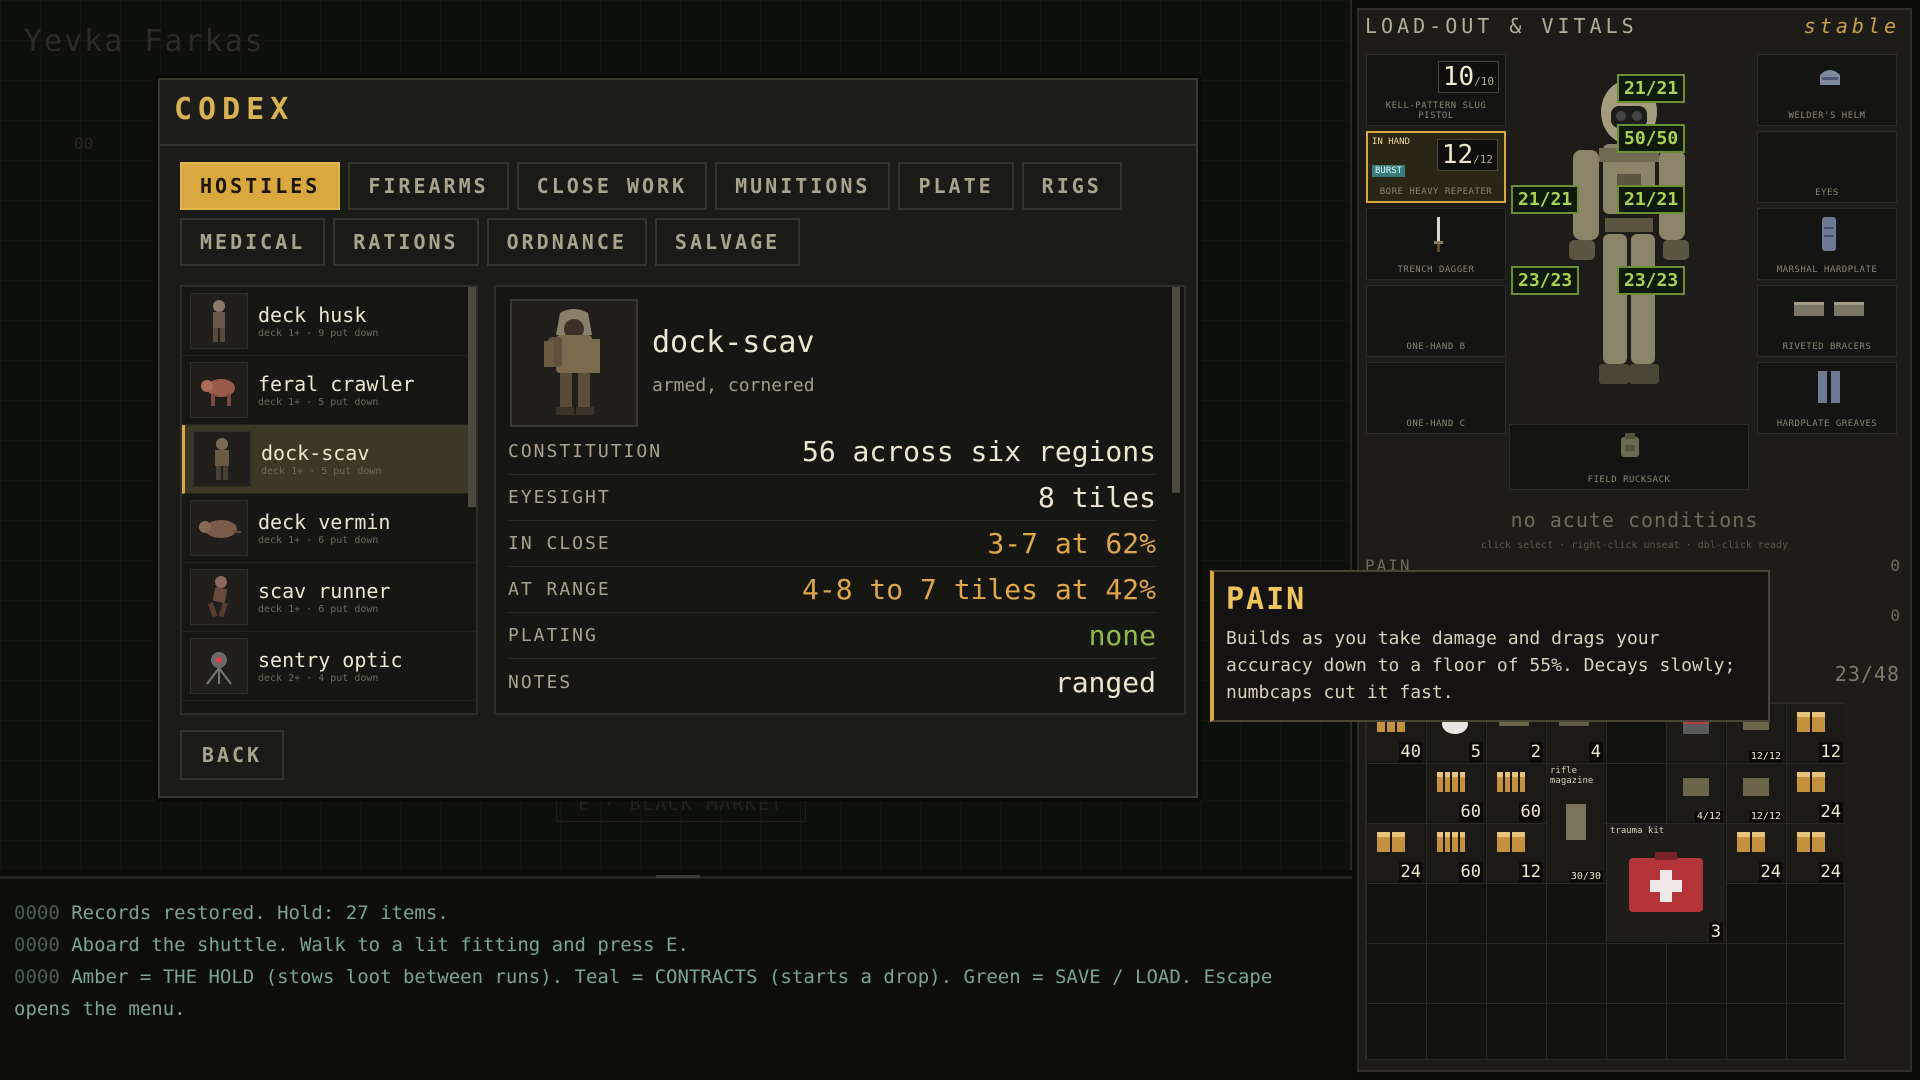  Describe the element at coordinates (1829, 309) in the screenshot. I see `bracers-icon` at that location.